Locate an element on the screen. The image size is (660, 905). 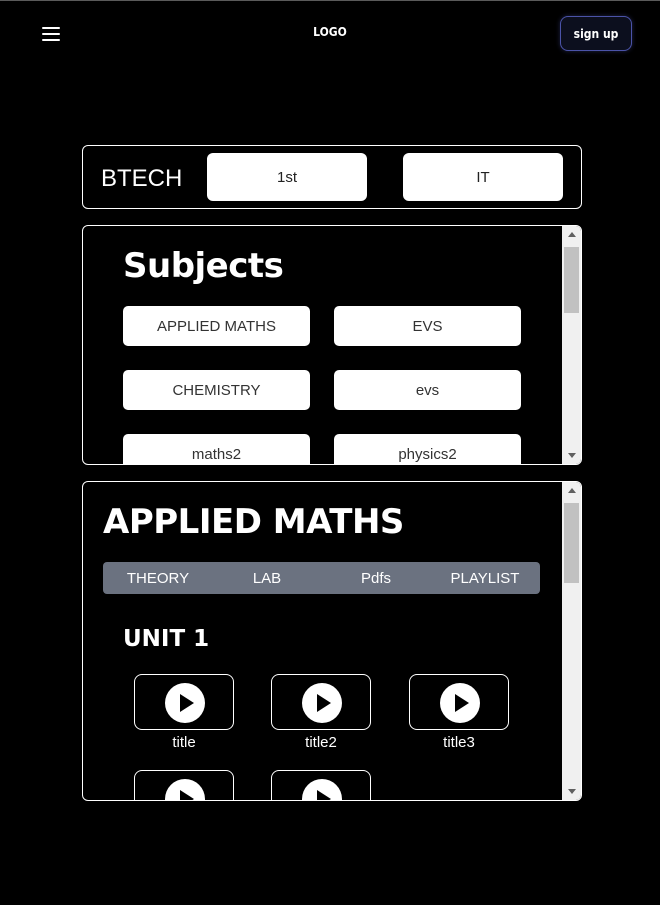
subject-button: APPLIED MATHS is located at coordinates (216, 326).